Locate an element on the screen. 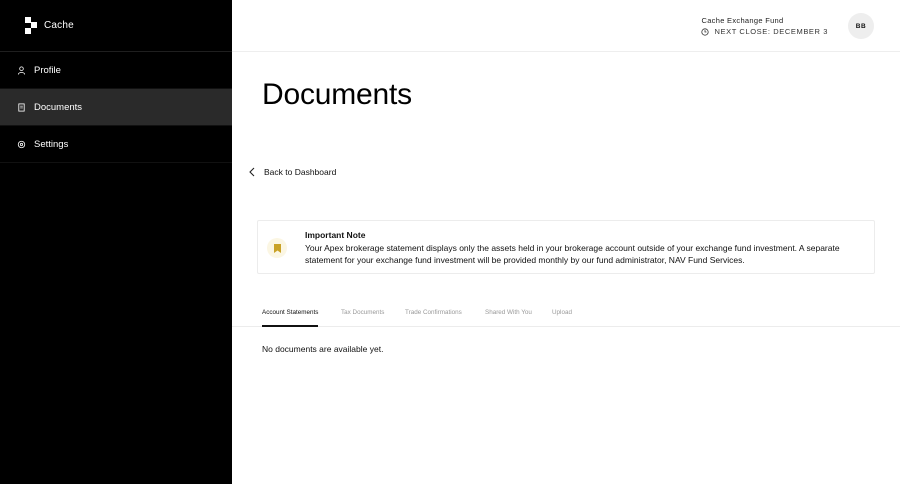  tab-shared-with-you: Shared With You is located at coordinates (508, 317).